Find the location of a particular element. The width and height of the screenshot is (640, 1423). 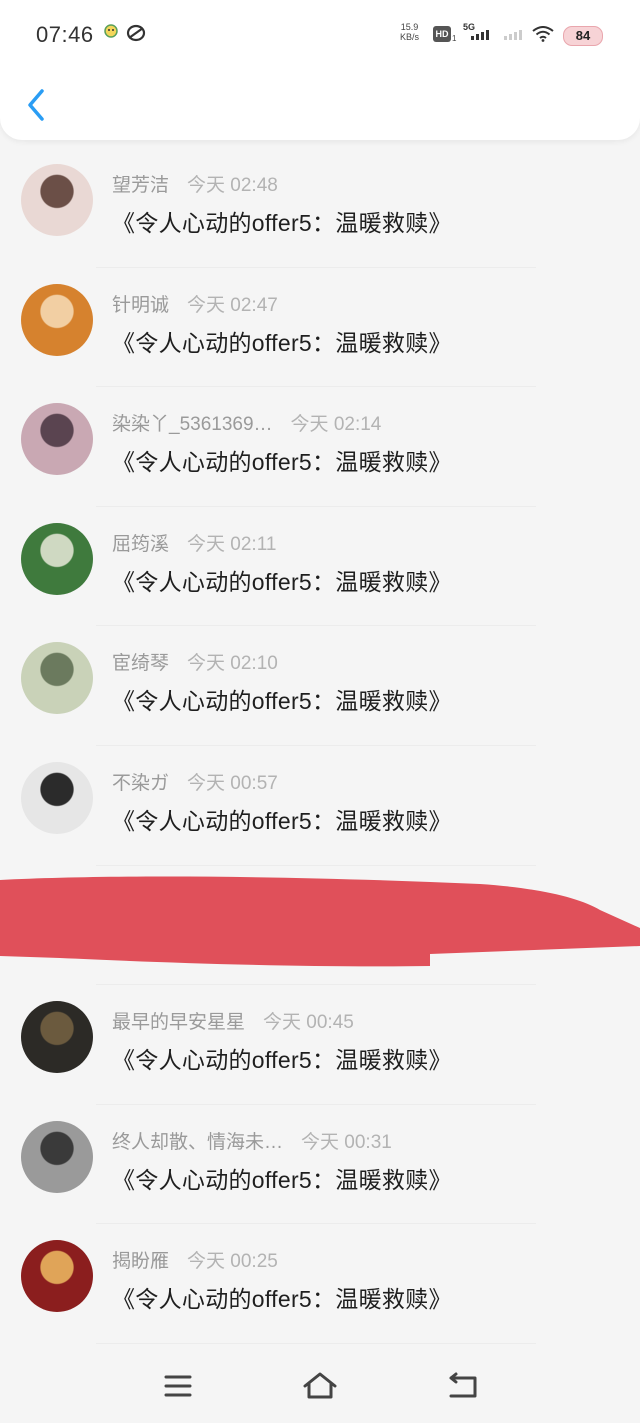

message-row: 针明诚 今天 02:47 《令人心动的offer5：温暖救赎》 is located at coordinates (320, 328).